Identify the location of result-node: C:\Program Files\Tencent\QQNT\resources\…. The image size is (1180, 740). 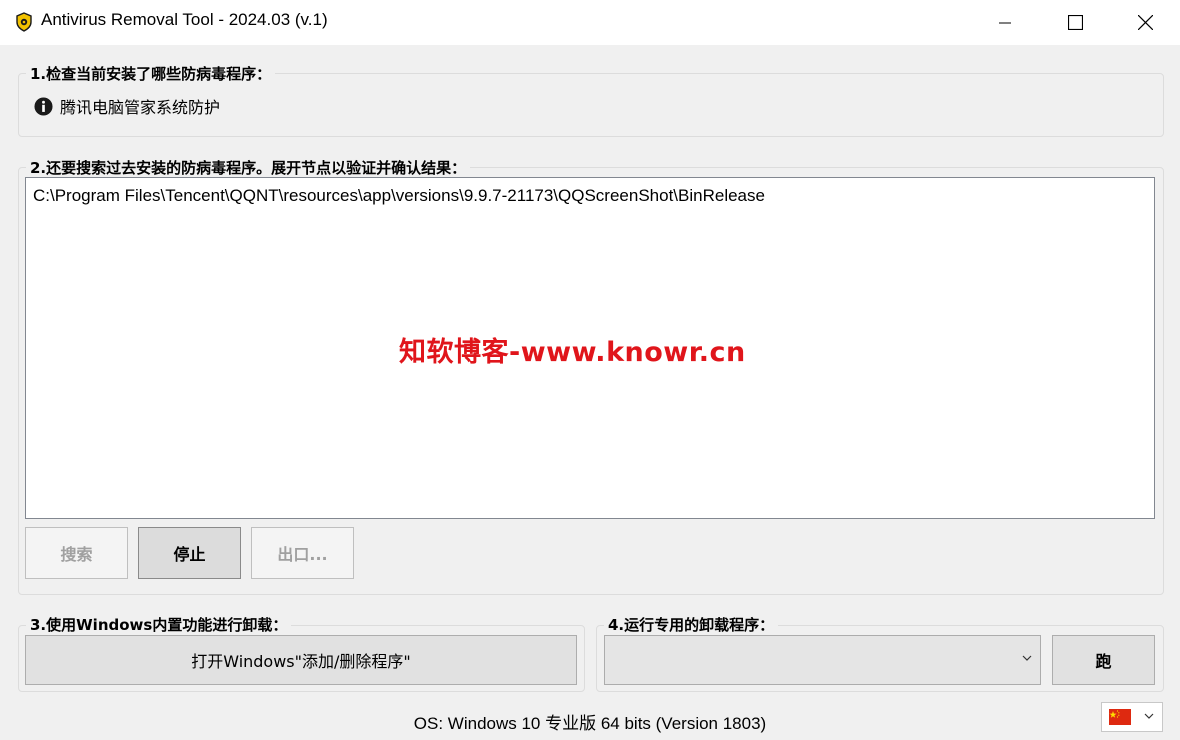
(399, 196).